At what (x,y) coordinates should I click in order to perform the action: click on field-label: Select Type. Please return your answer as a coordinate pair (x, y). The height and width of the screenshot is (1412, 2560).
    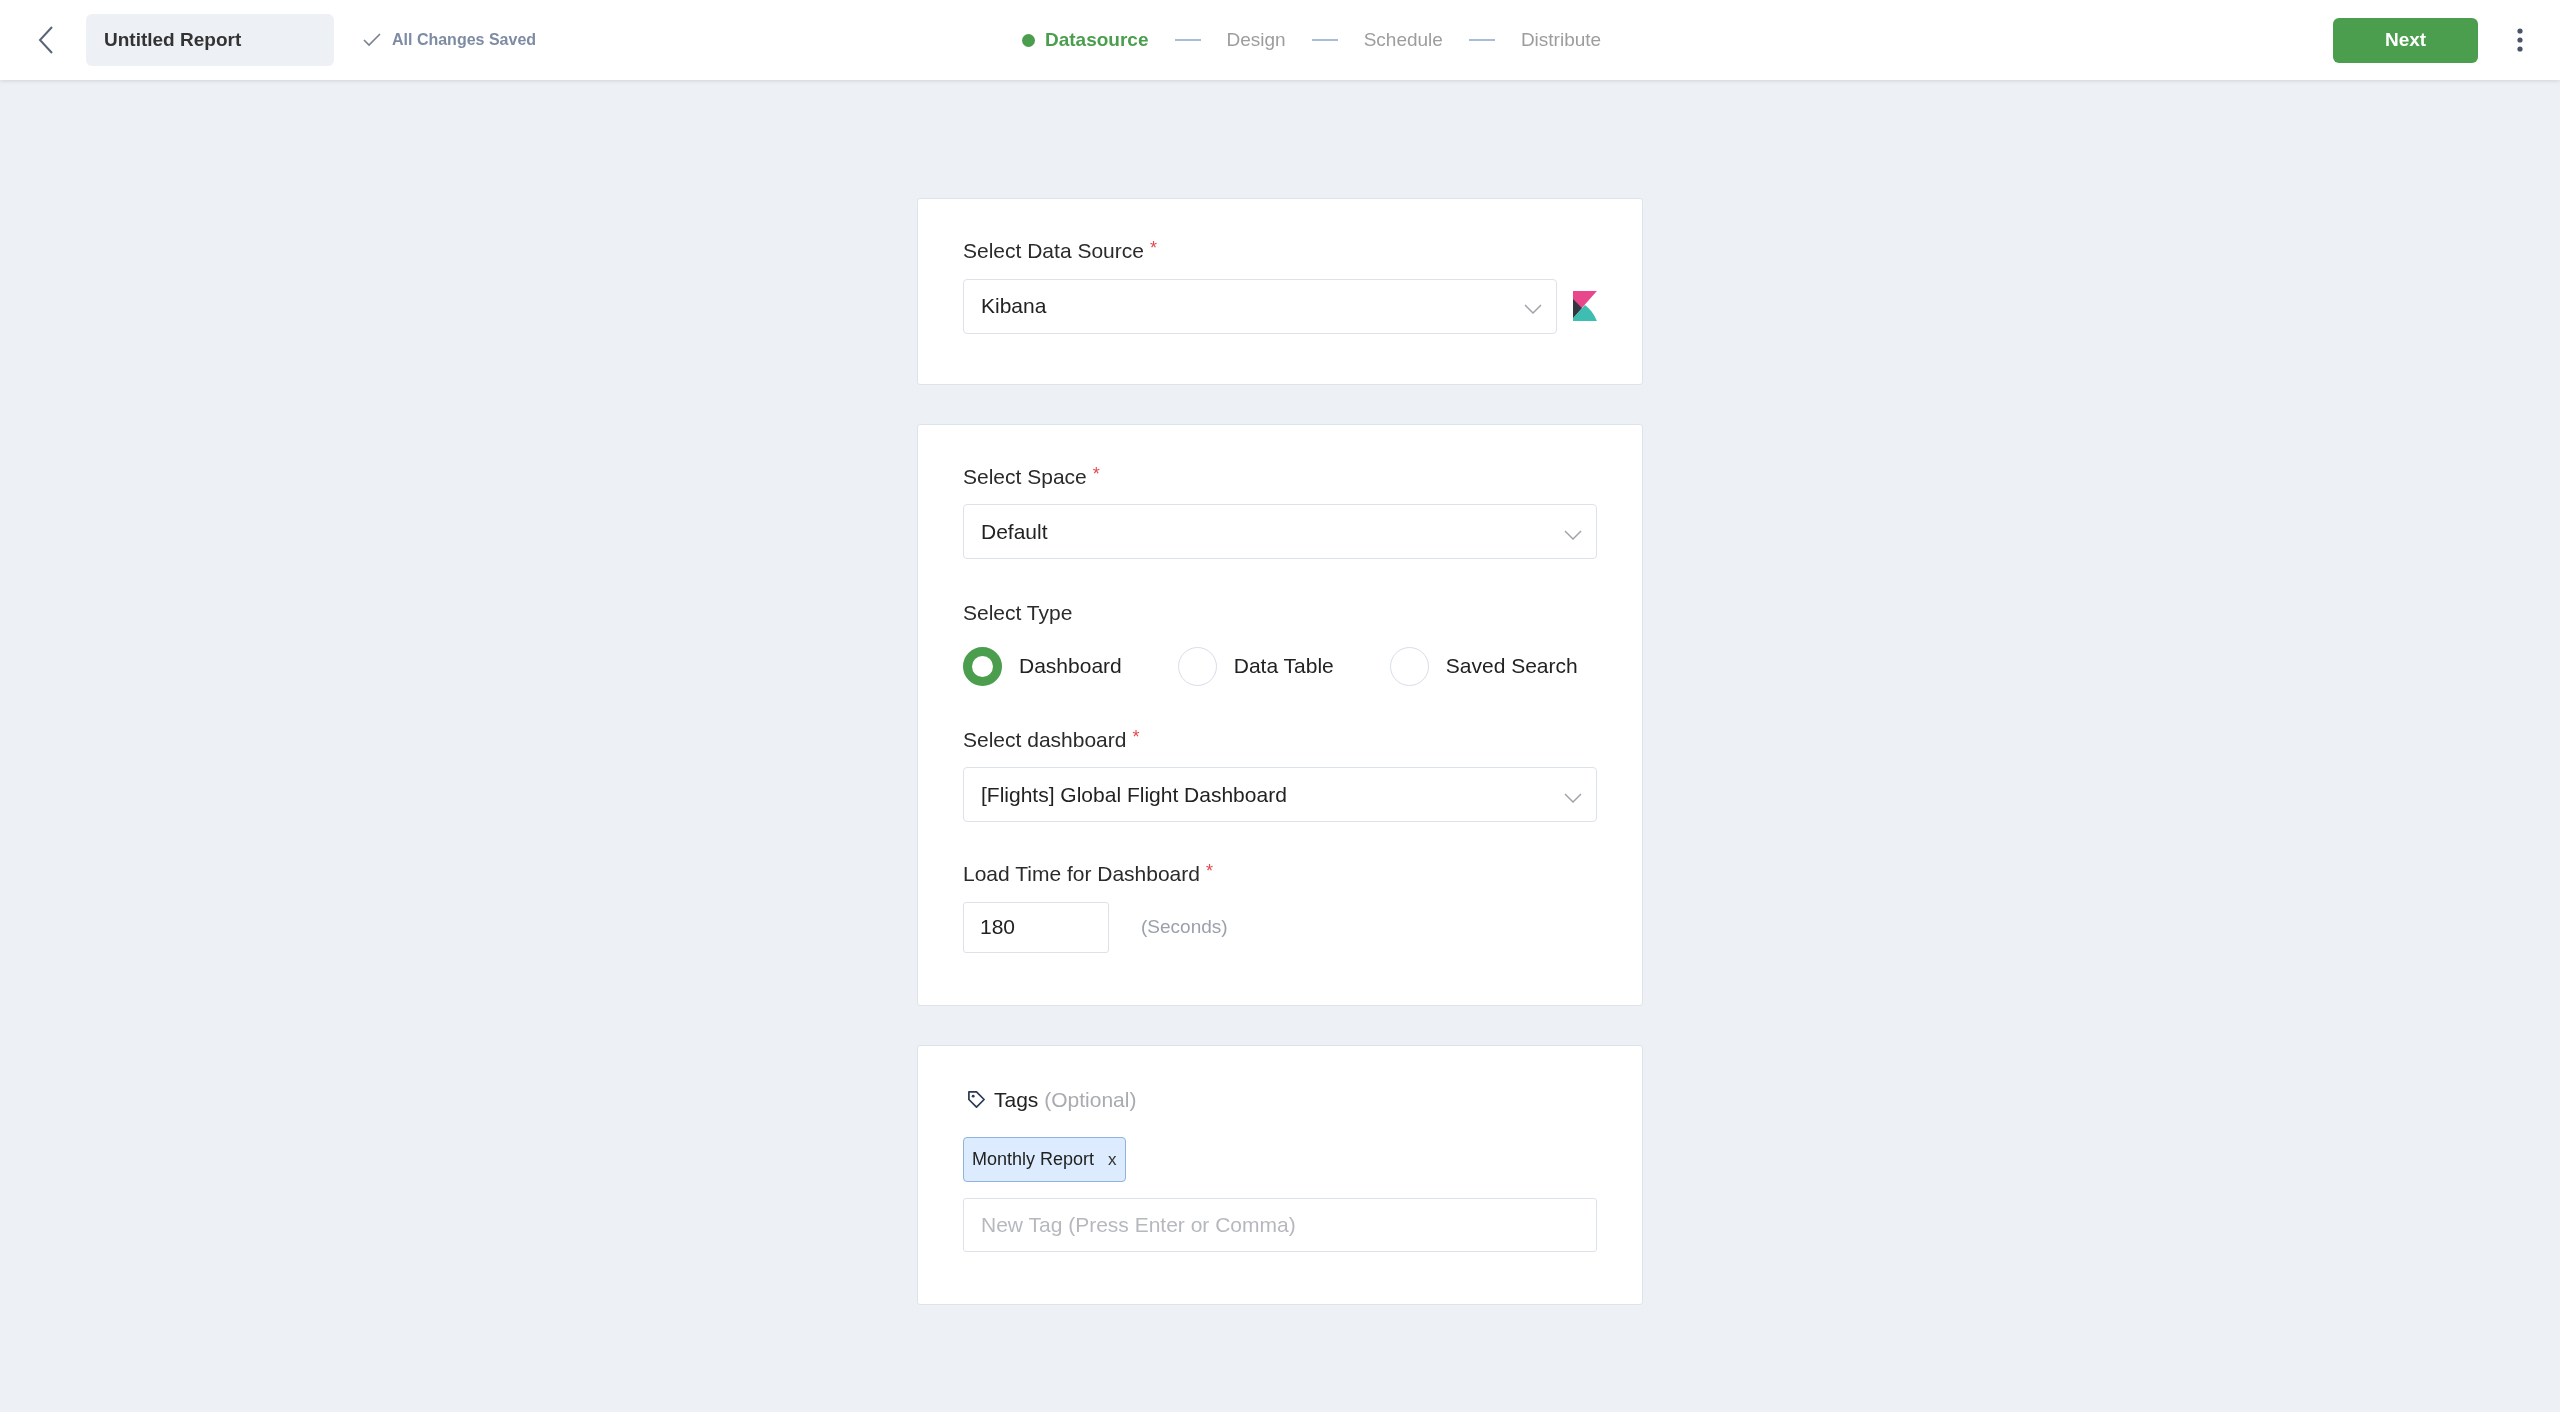
    Looking at the image, I should click on (1018, 612).